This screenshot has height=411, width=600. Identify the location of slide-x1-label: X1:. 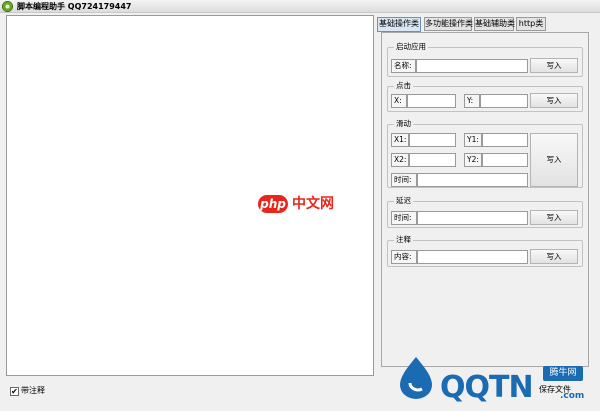
(400, 140).